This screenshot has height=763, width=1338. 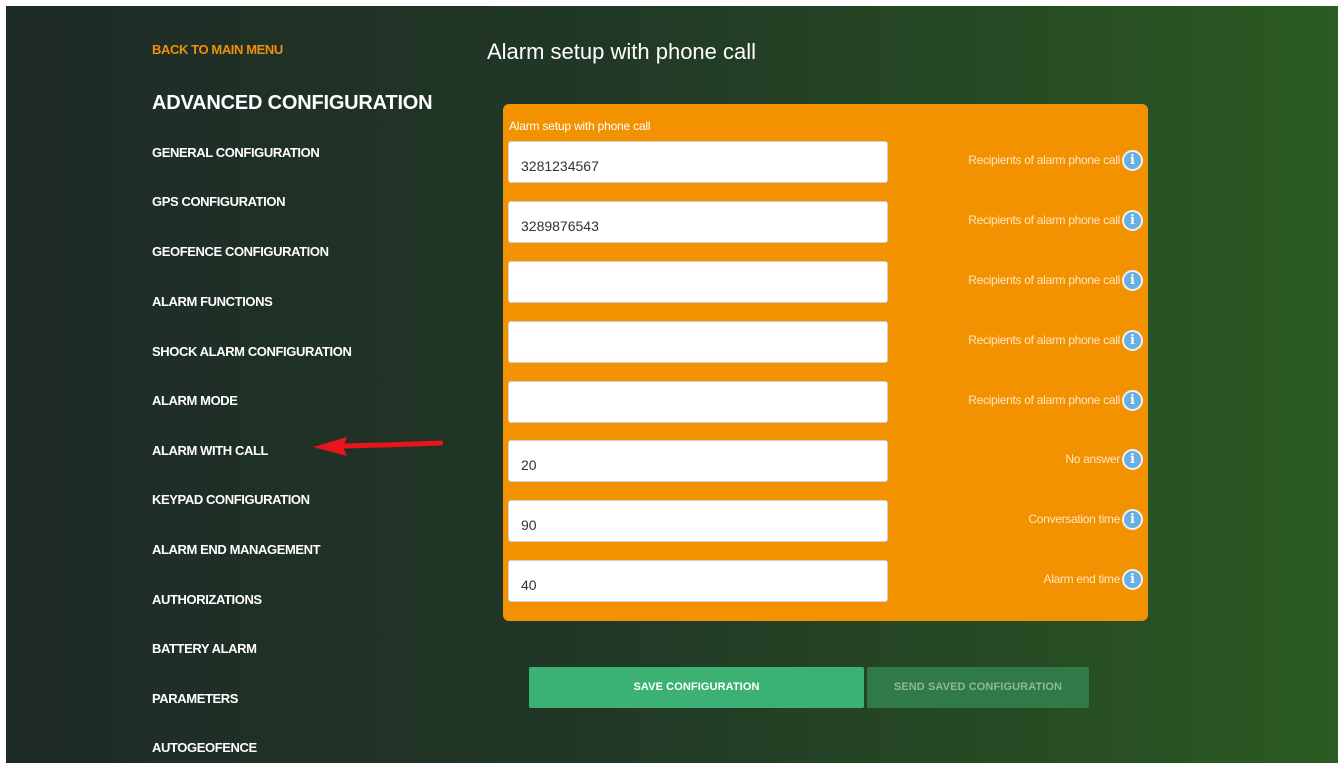 What do you see at coordinates (218, 201) in the screenshot?
I see `sidebar-item-gps-configuration: GPS CONFIGURATION` at bounding box center [218, 201].